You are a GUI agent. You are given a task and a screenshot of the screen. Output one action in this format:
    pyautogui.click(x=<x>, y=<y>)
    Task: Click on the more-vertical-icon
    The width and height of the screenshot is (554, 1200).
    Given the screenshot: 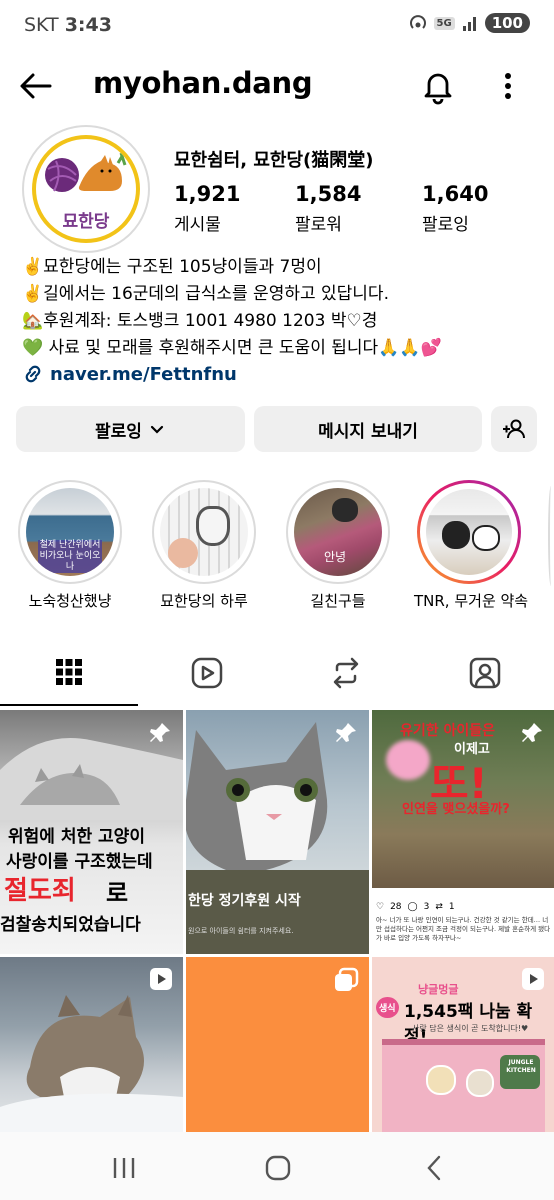 What is the action you would take?
    pyautogui.click(x=508, y=86)
    